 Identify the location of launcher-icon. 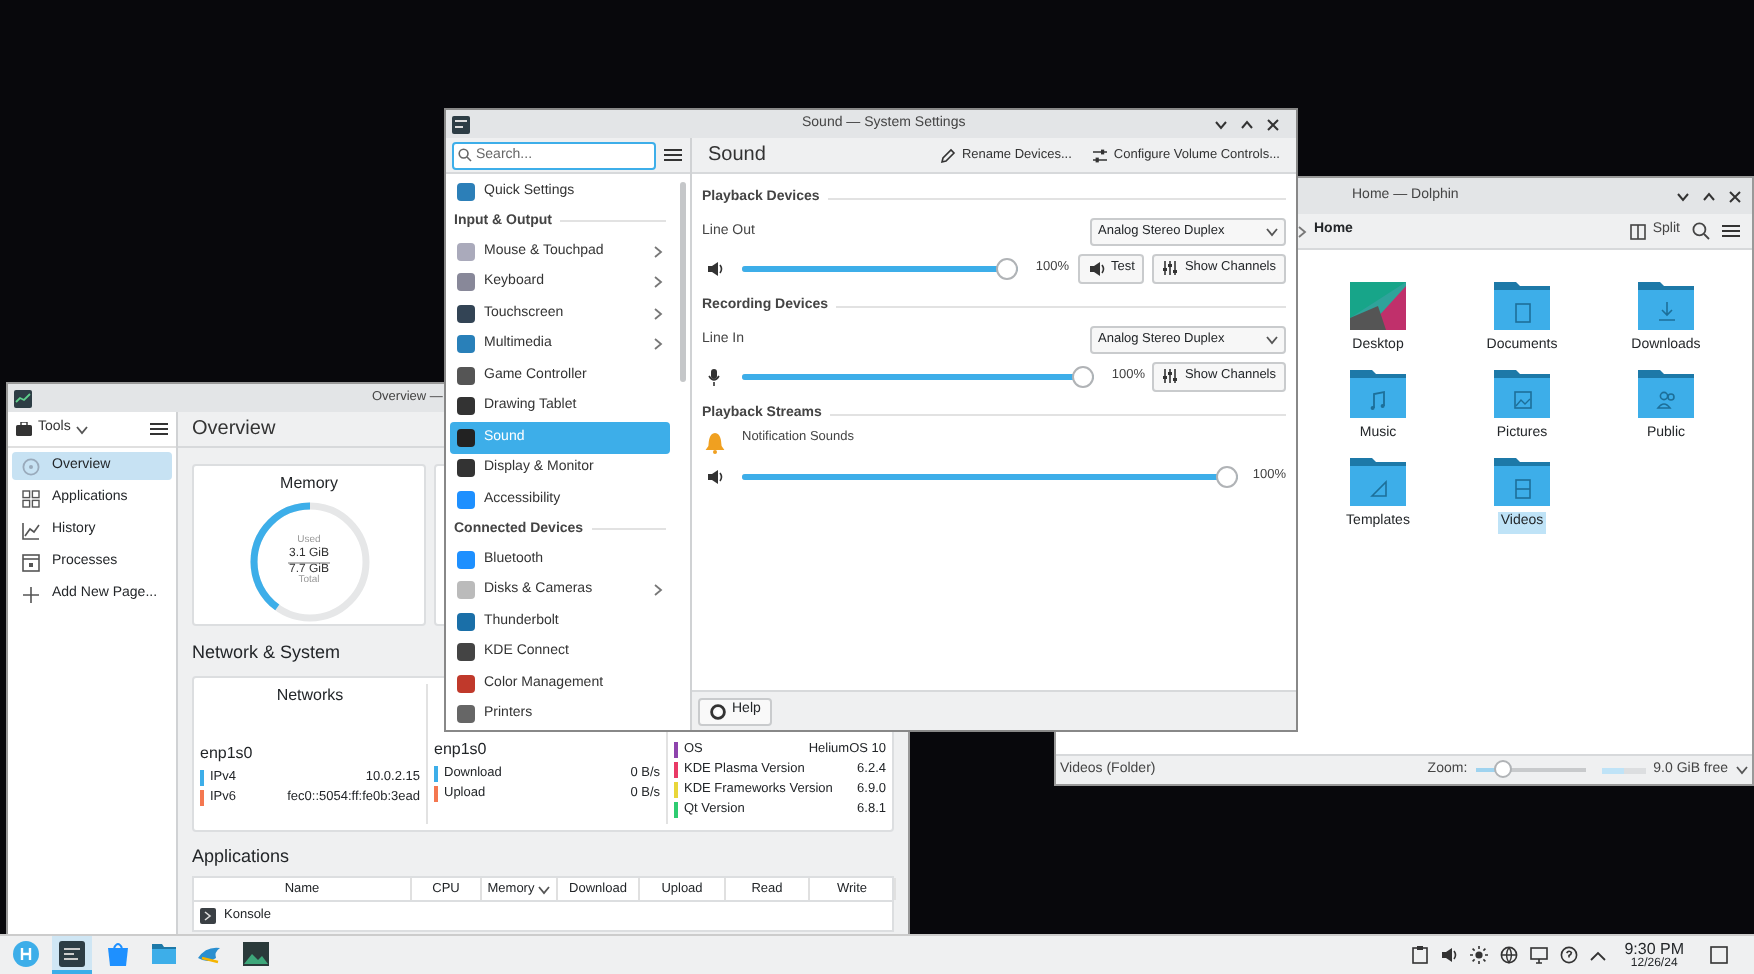
(26, 953).